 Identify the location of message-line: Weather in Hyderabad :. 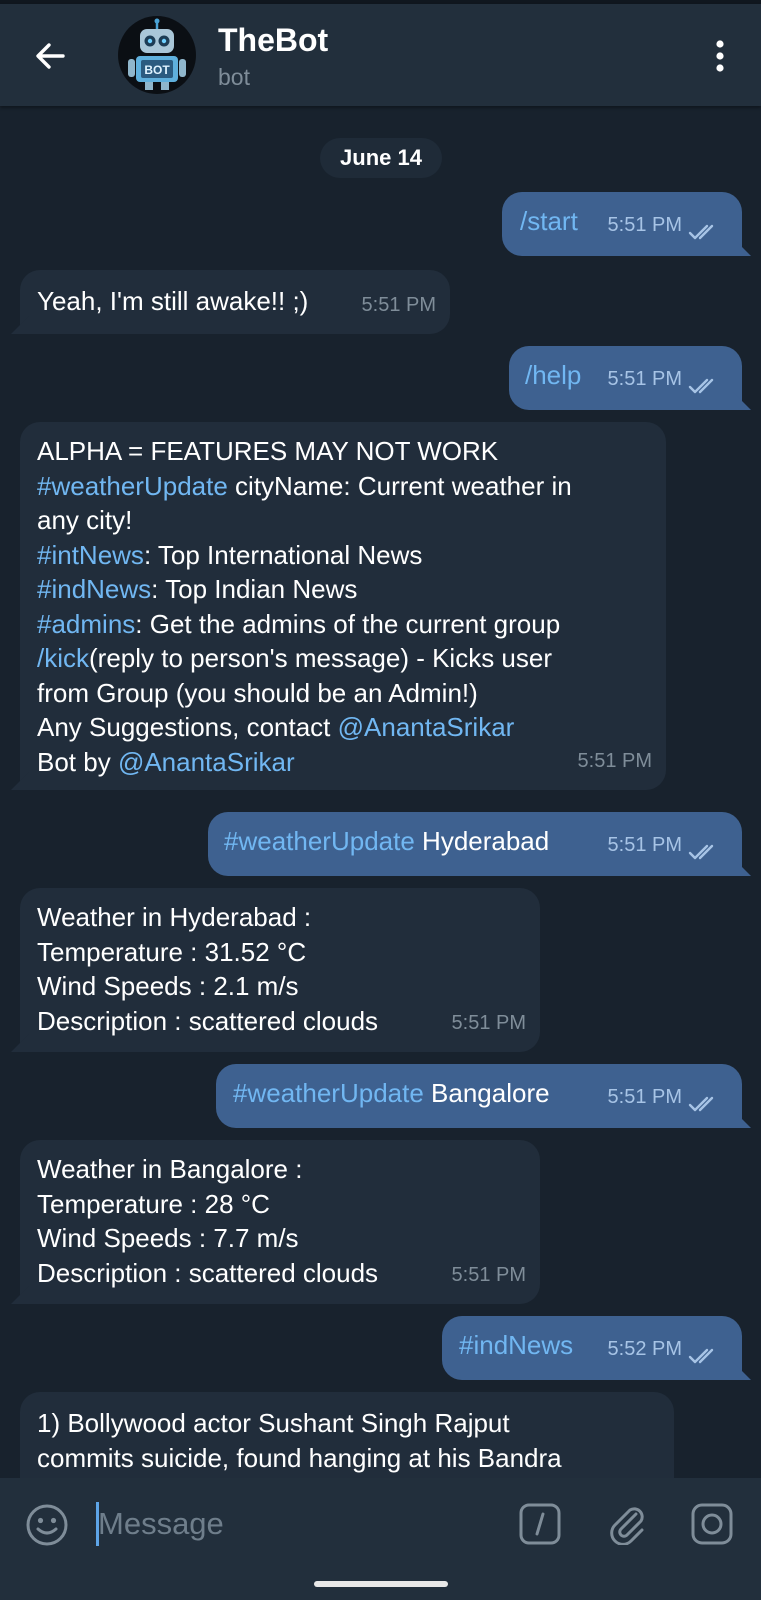
(207, 917).